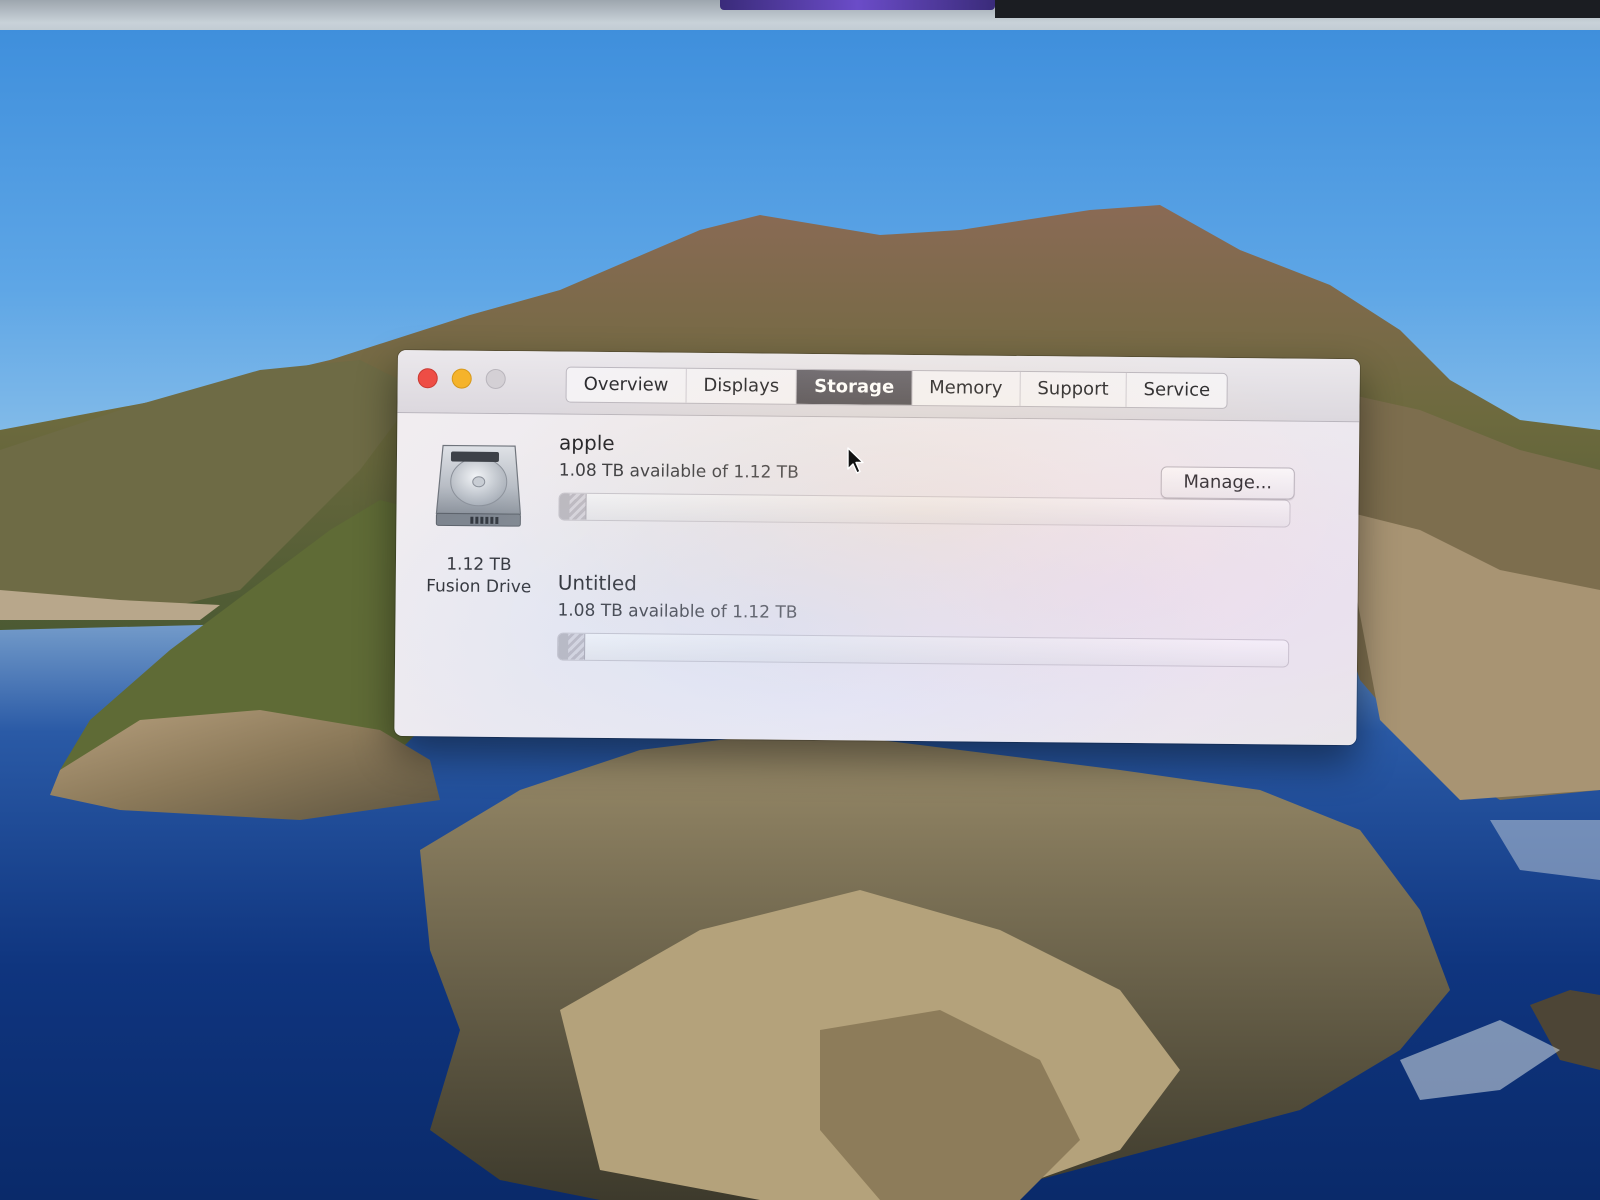 The width and height of the screenshot is (1600, 1200). I want to click on volume-name: Untitled, so click(597, 583).